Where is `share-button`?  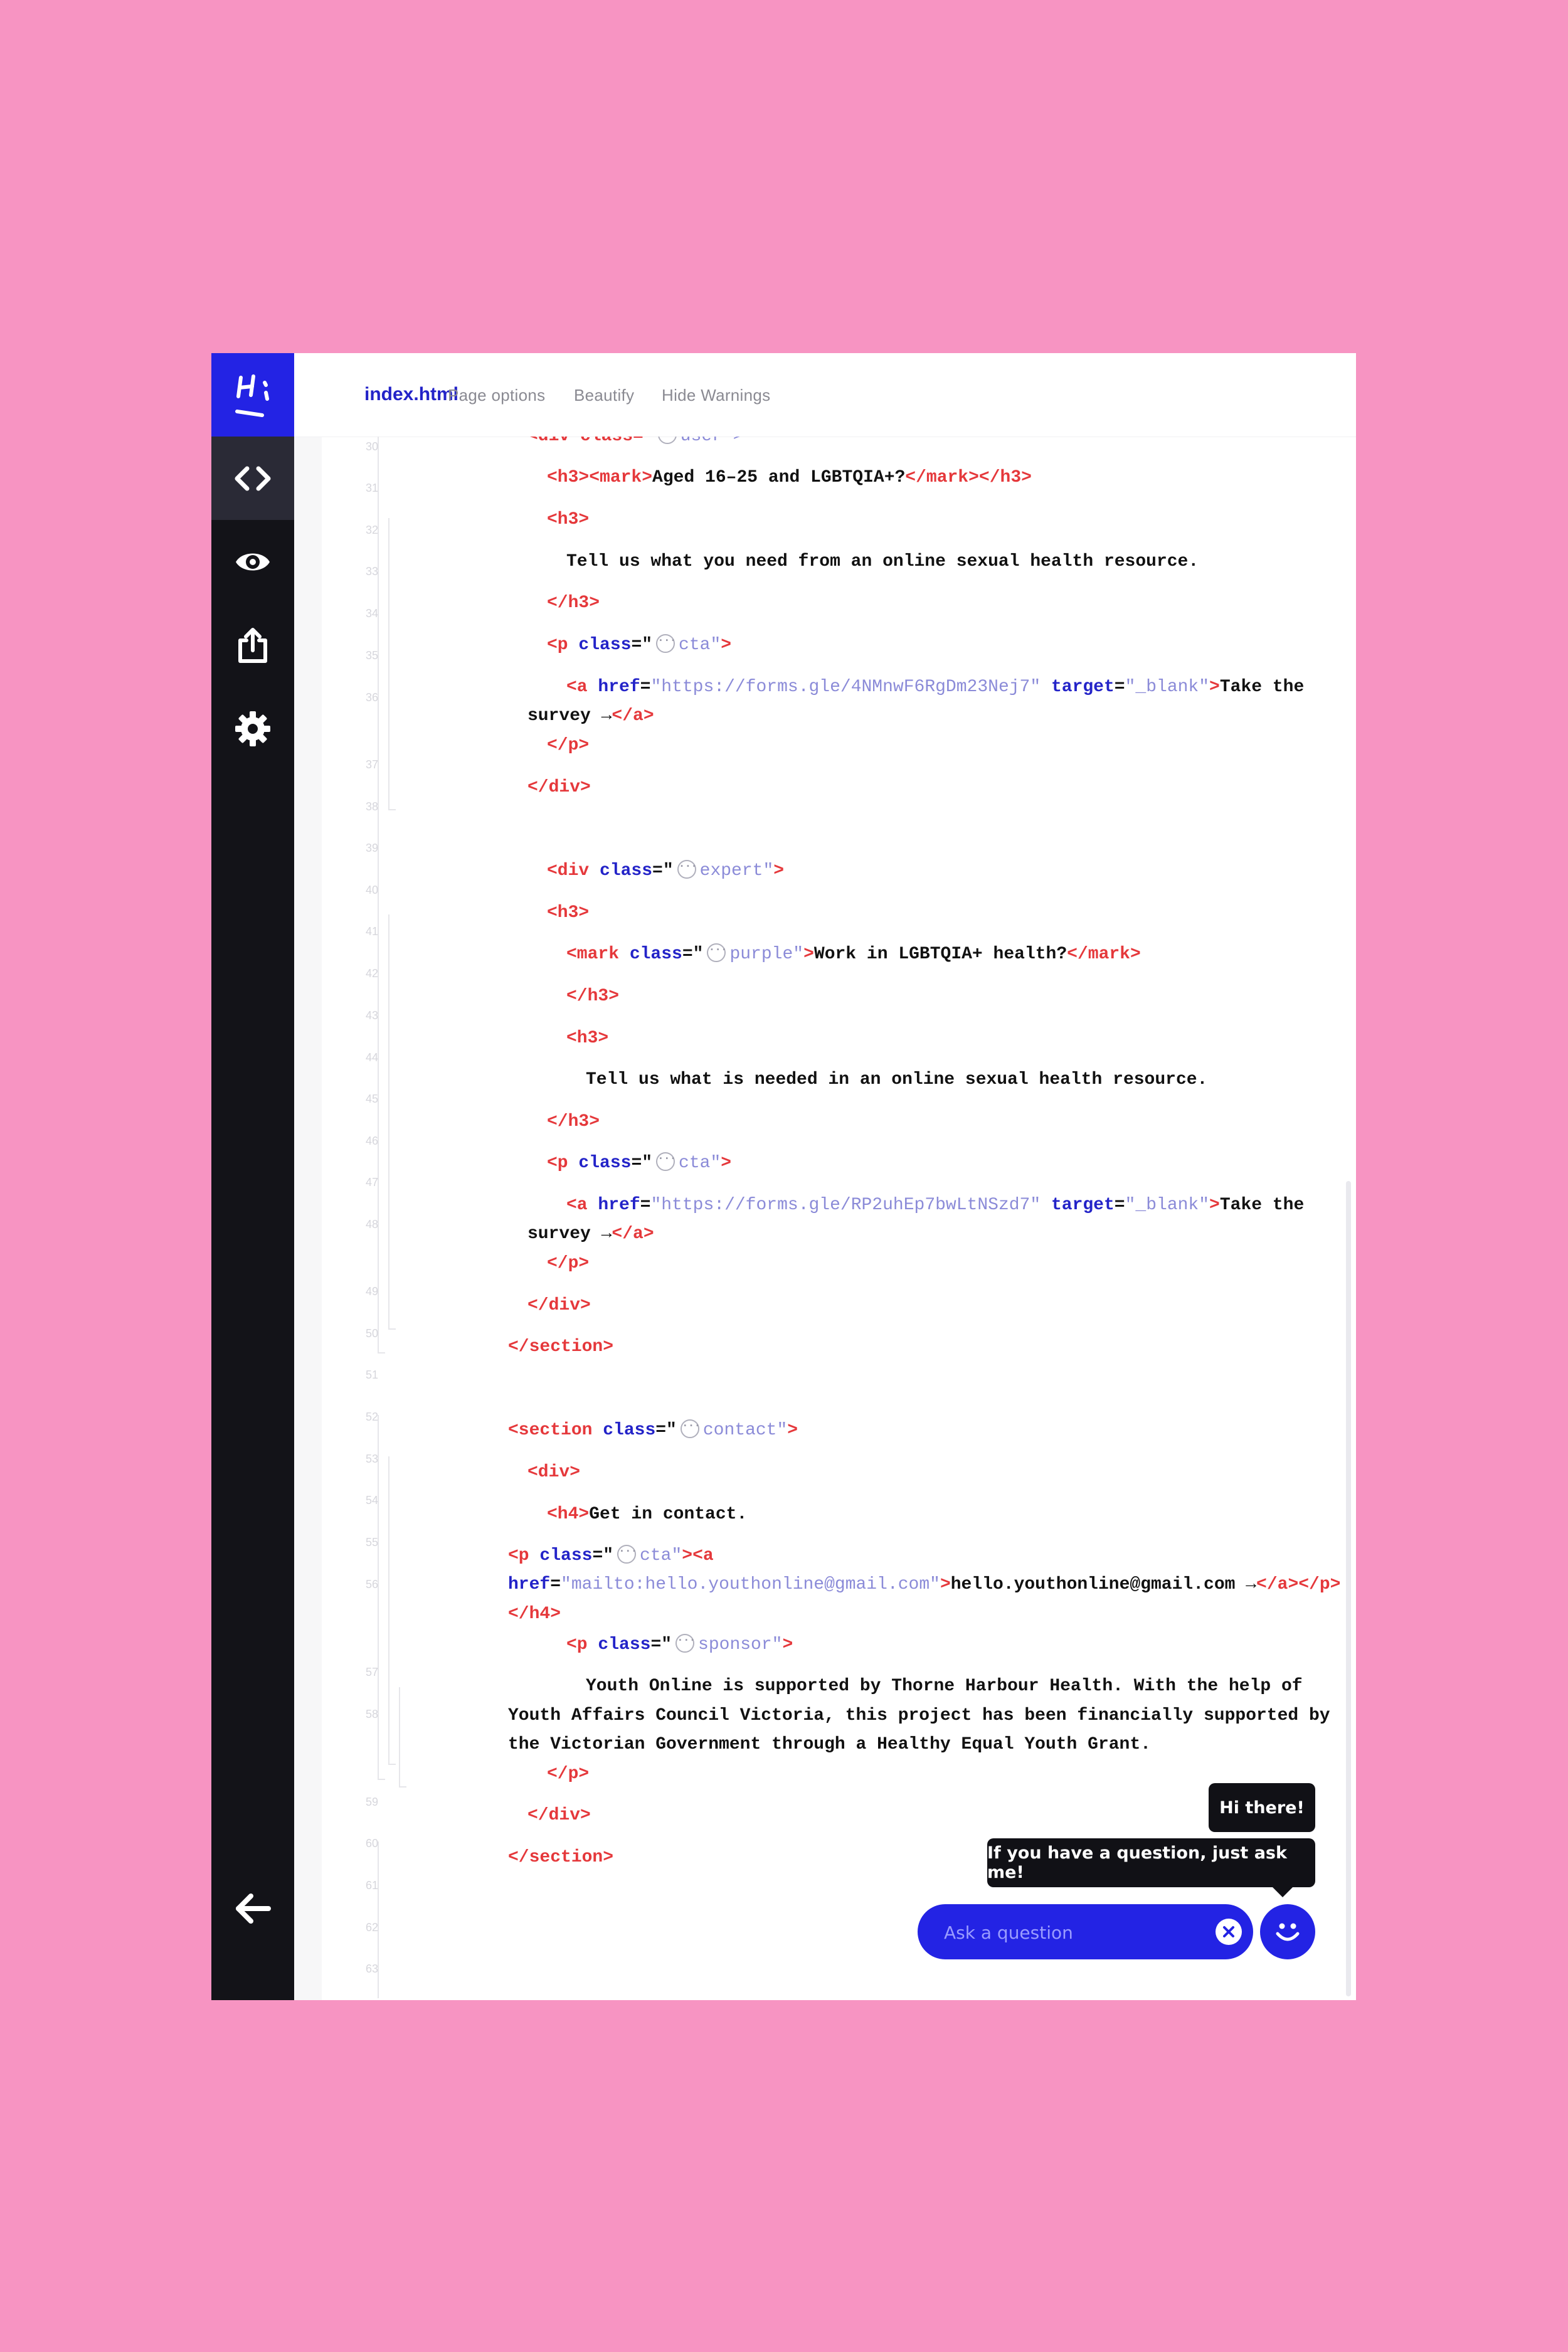
share-button is located at coordinates (252, 645).